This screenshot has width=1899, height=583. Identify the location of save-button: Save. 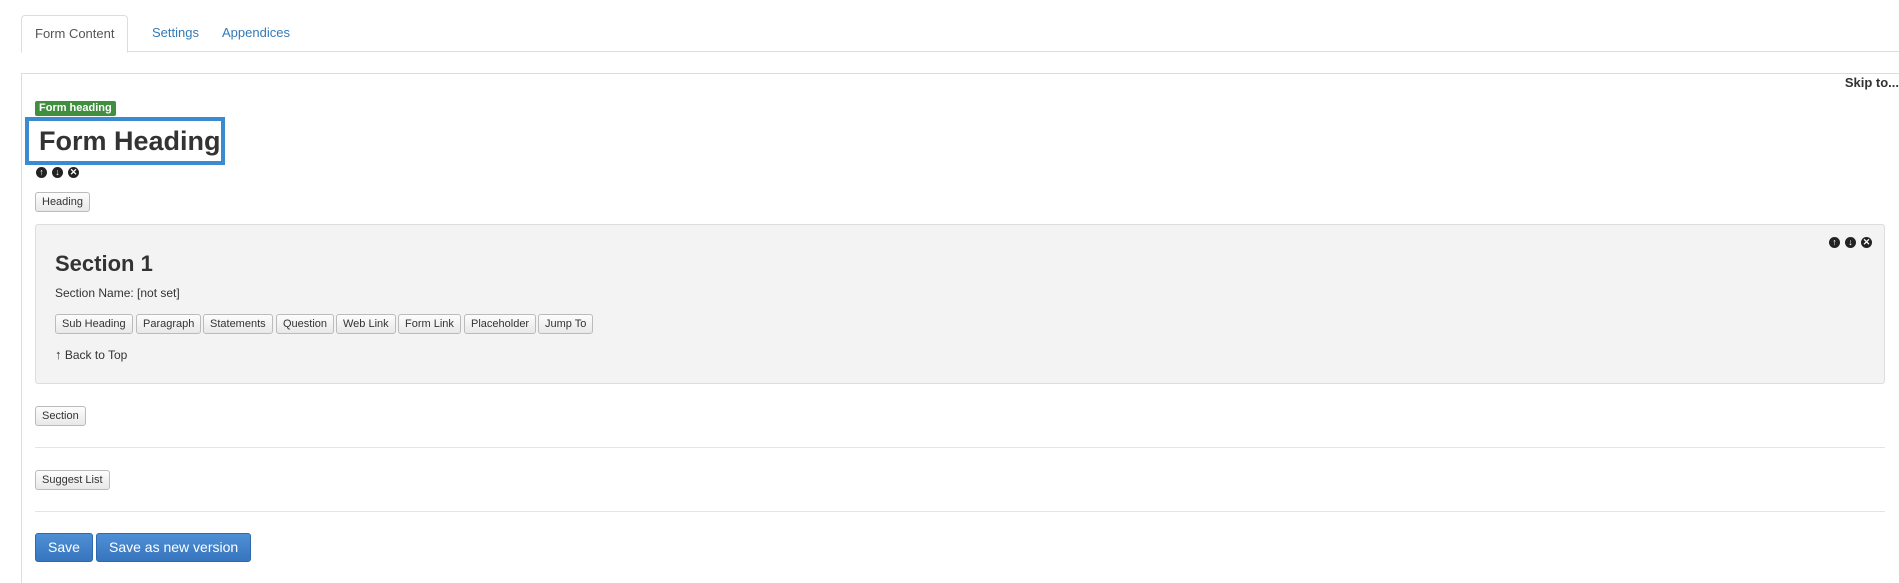
(64, 547).